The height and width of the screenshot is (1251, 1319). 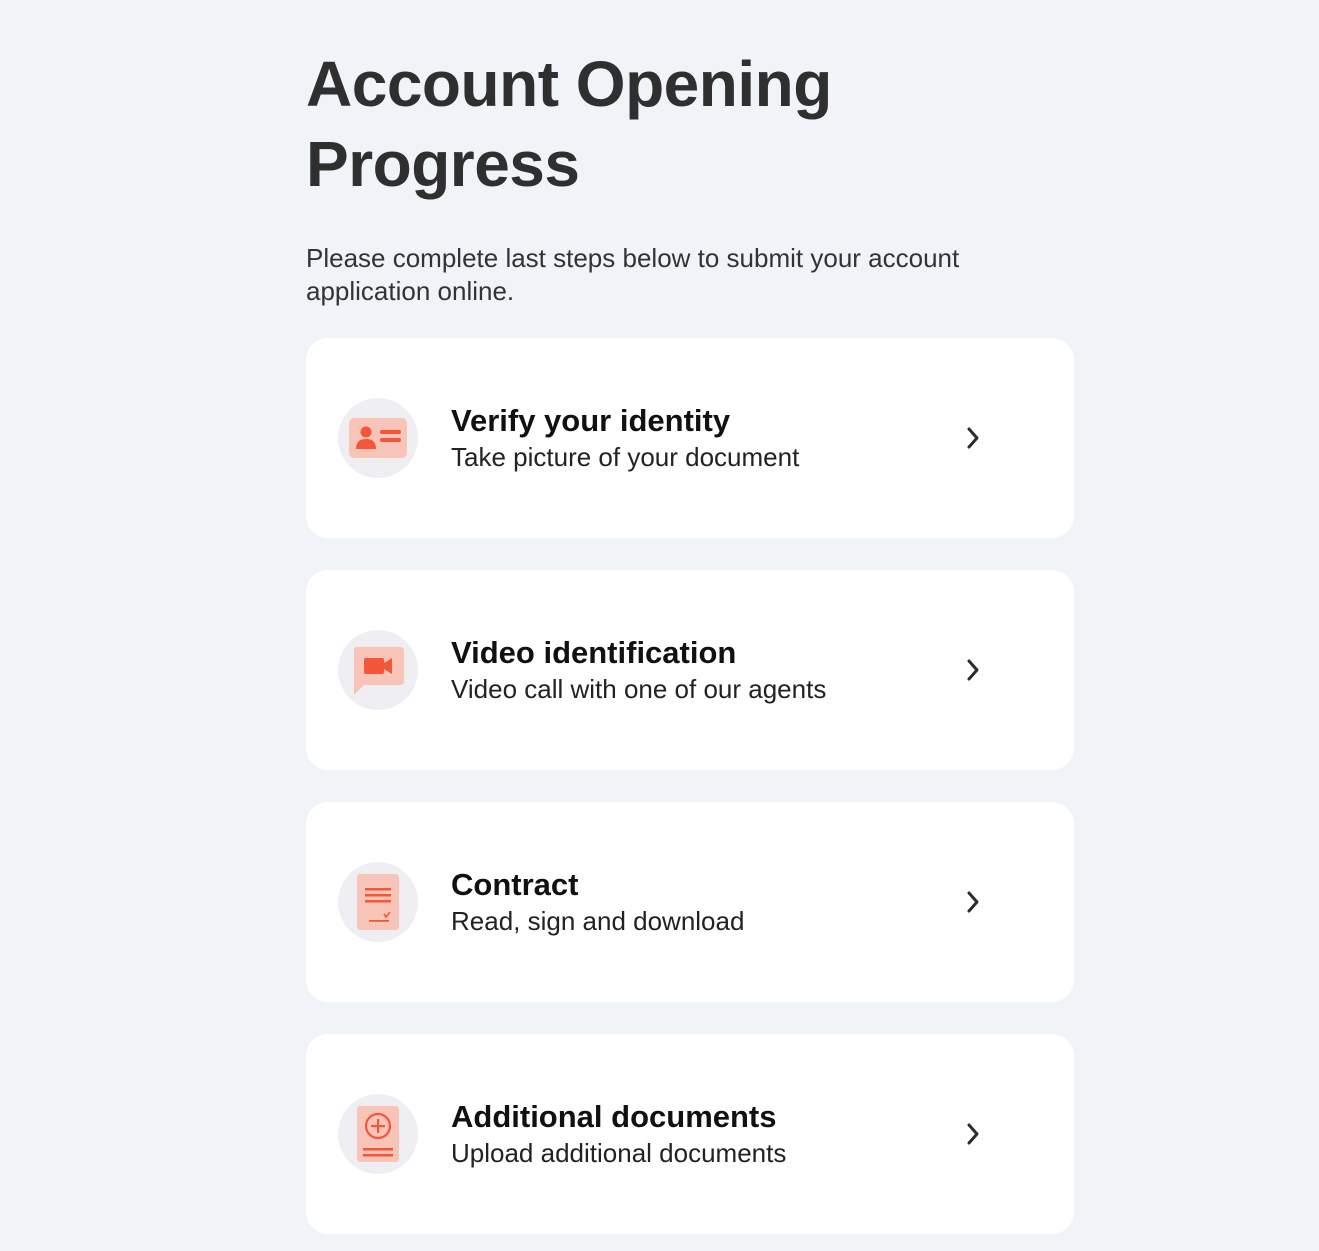 What do you see at coordinates (591, 420) in the screenshot?
I see `step-title: Verify your identity` at bounding box center [591, 420].